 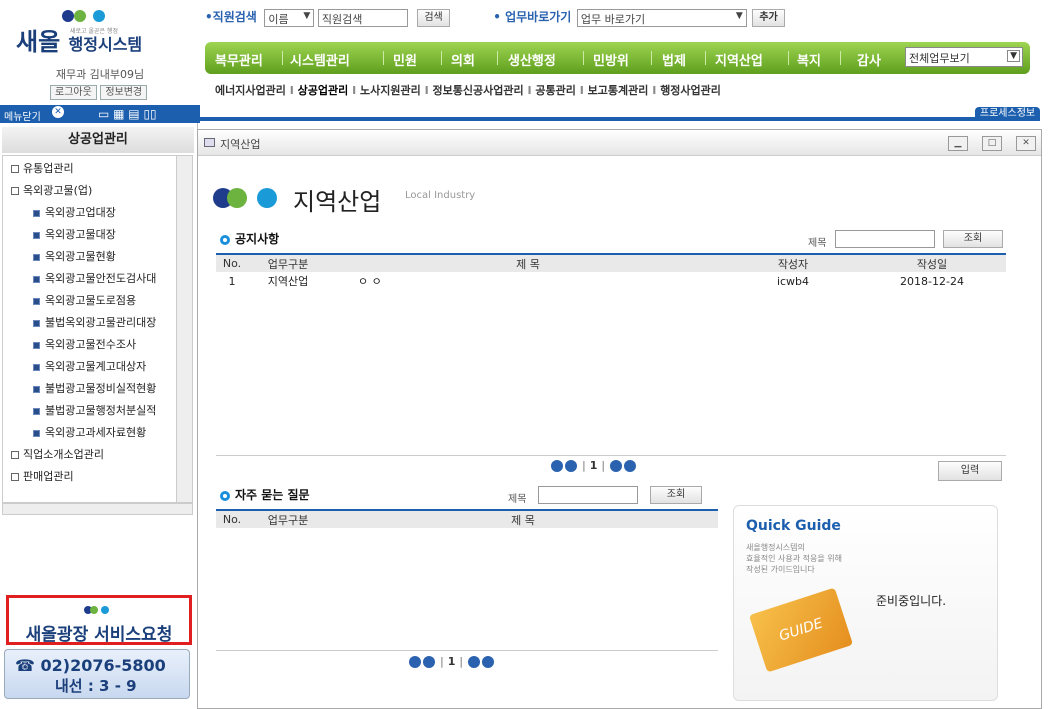 What do you see at coordinates (124, 92) in the screenshot?
I see `change-info-button: 정보변경` at bounding box center [124, 92].